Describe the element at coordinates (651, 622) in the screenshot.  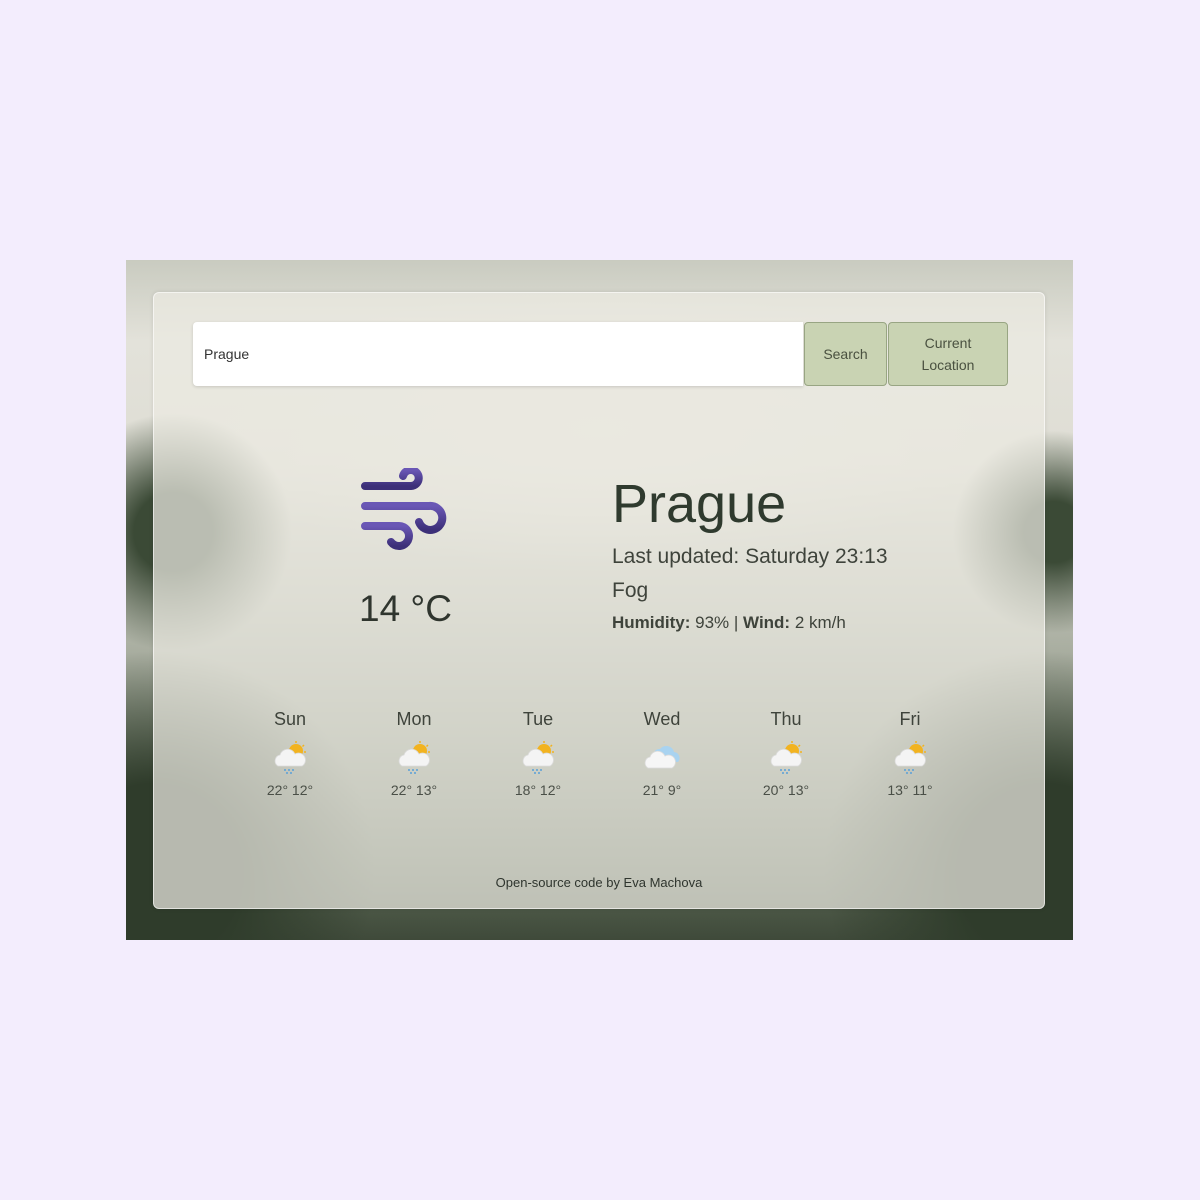
I see `humidity-label: Humidity:` at that location.